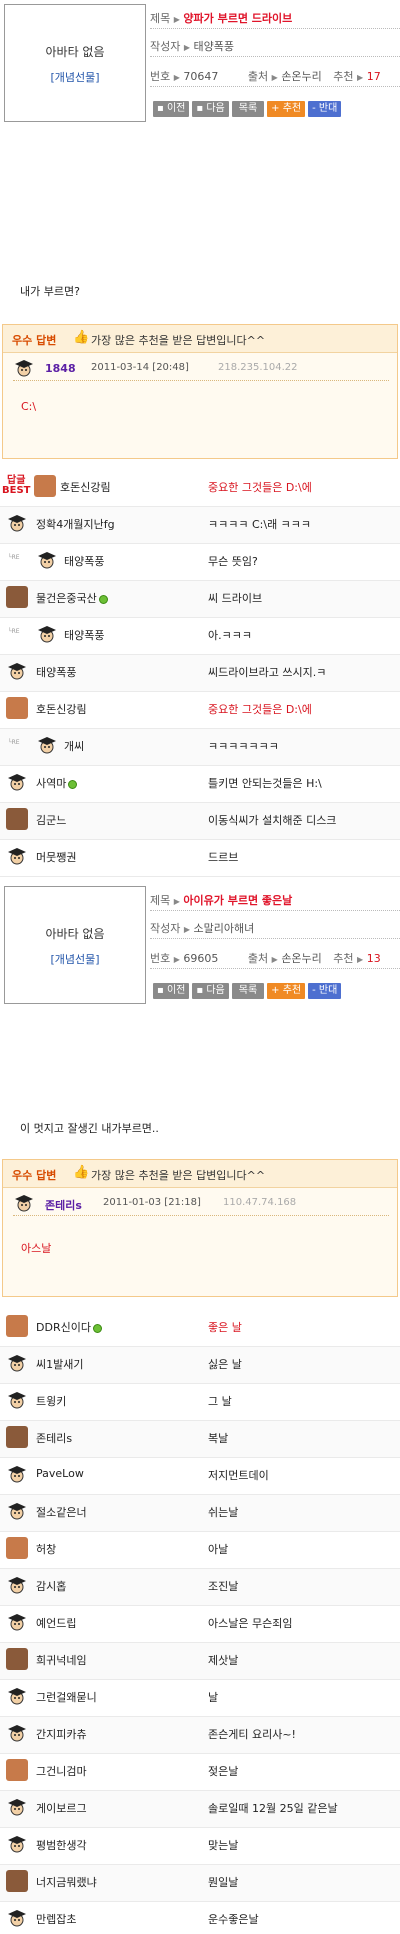 This screenshot has height=1934, width=400. What do you see at coordinates (250, 1623) in the screenshot?
I see `comment-text: 아스날은 무슨죄임` at bounding box center [250, 1623].